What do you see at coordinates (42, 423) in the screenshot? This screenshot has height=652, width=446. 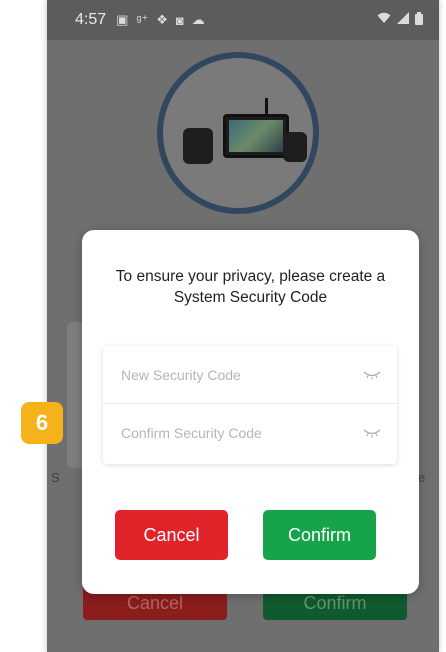 I see `step-number-badge: 6` at bounding box center [42, 423].